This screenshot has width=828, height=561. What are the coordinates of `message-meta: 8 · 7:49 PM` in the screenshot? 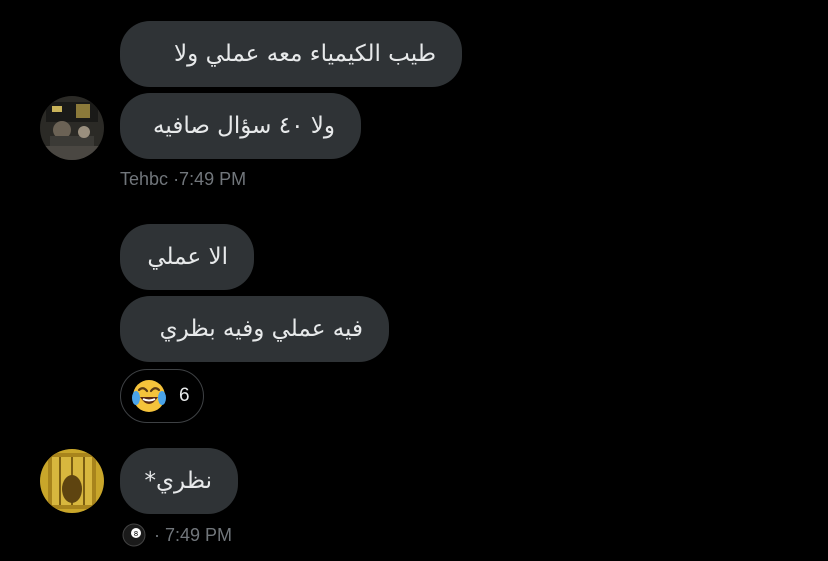 It's located at (177, 535).